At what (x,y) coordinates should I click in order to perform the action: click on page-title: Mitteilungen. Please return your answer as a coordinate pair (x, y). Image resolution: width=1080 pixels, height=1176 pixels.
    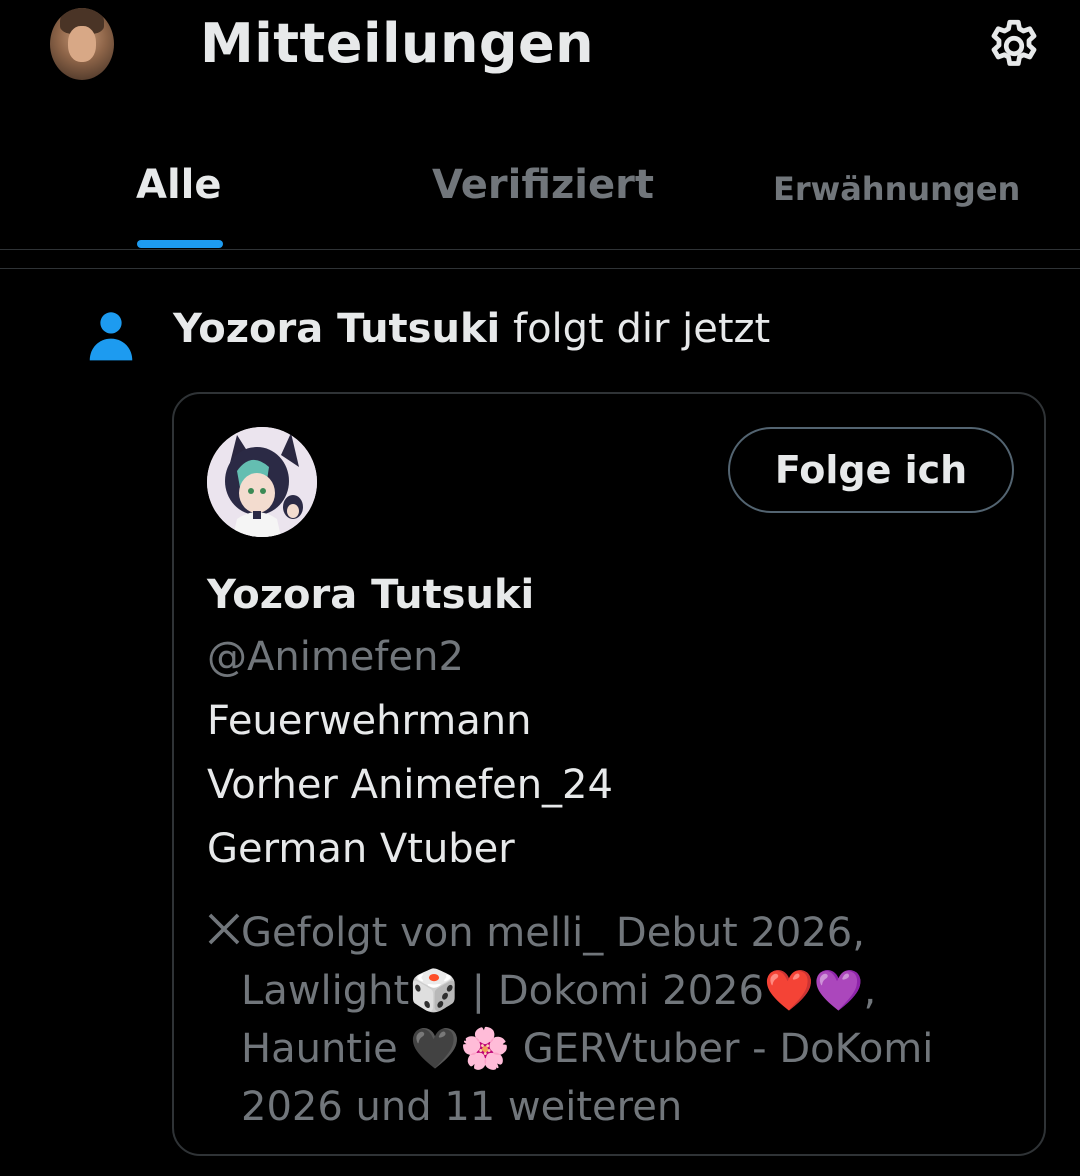
    Looking at the image, I should click on (397, 43).